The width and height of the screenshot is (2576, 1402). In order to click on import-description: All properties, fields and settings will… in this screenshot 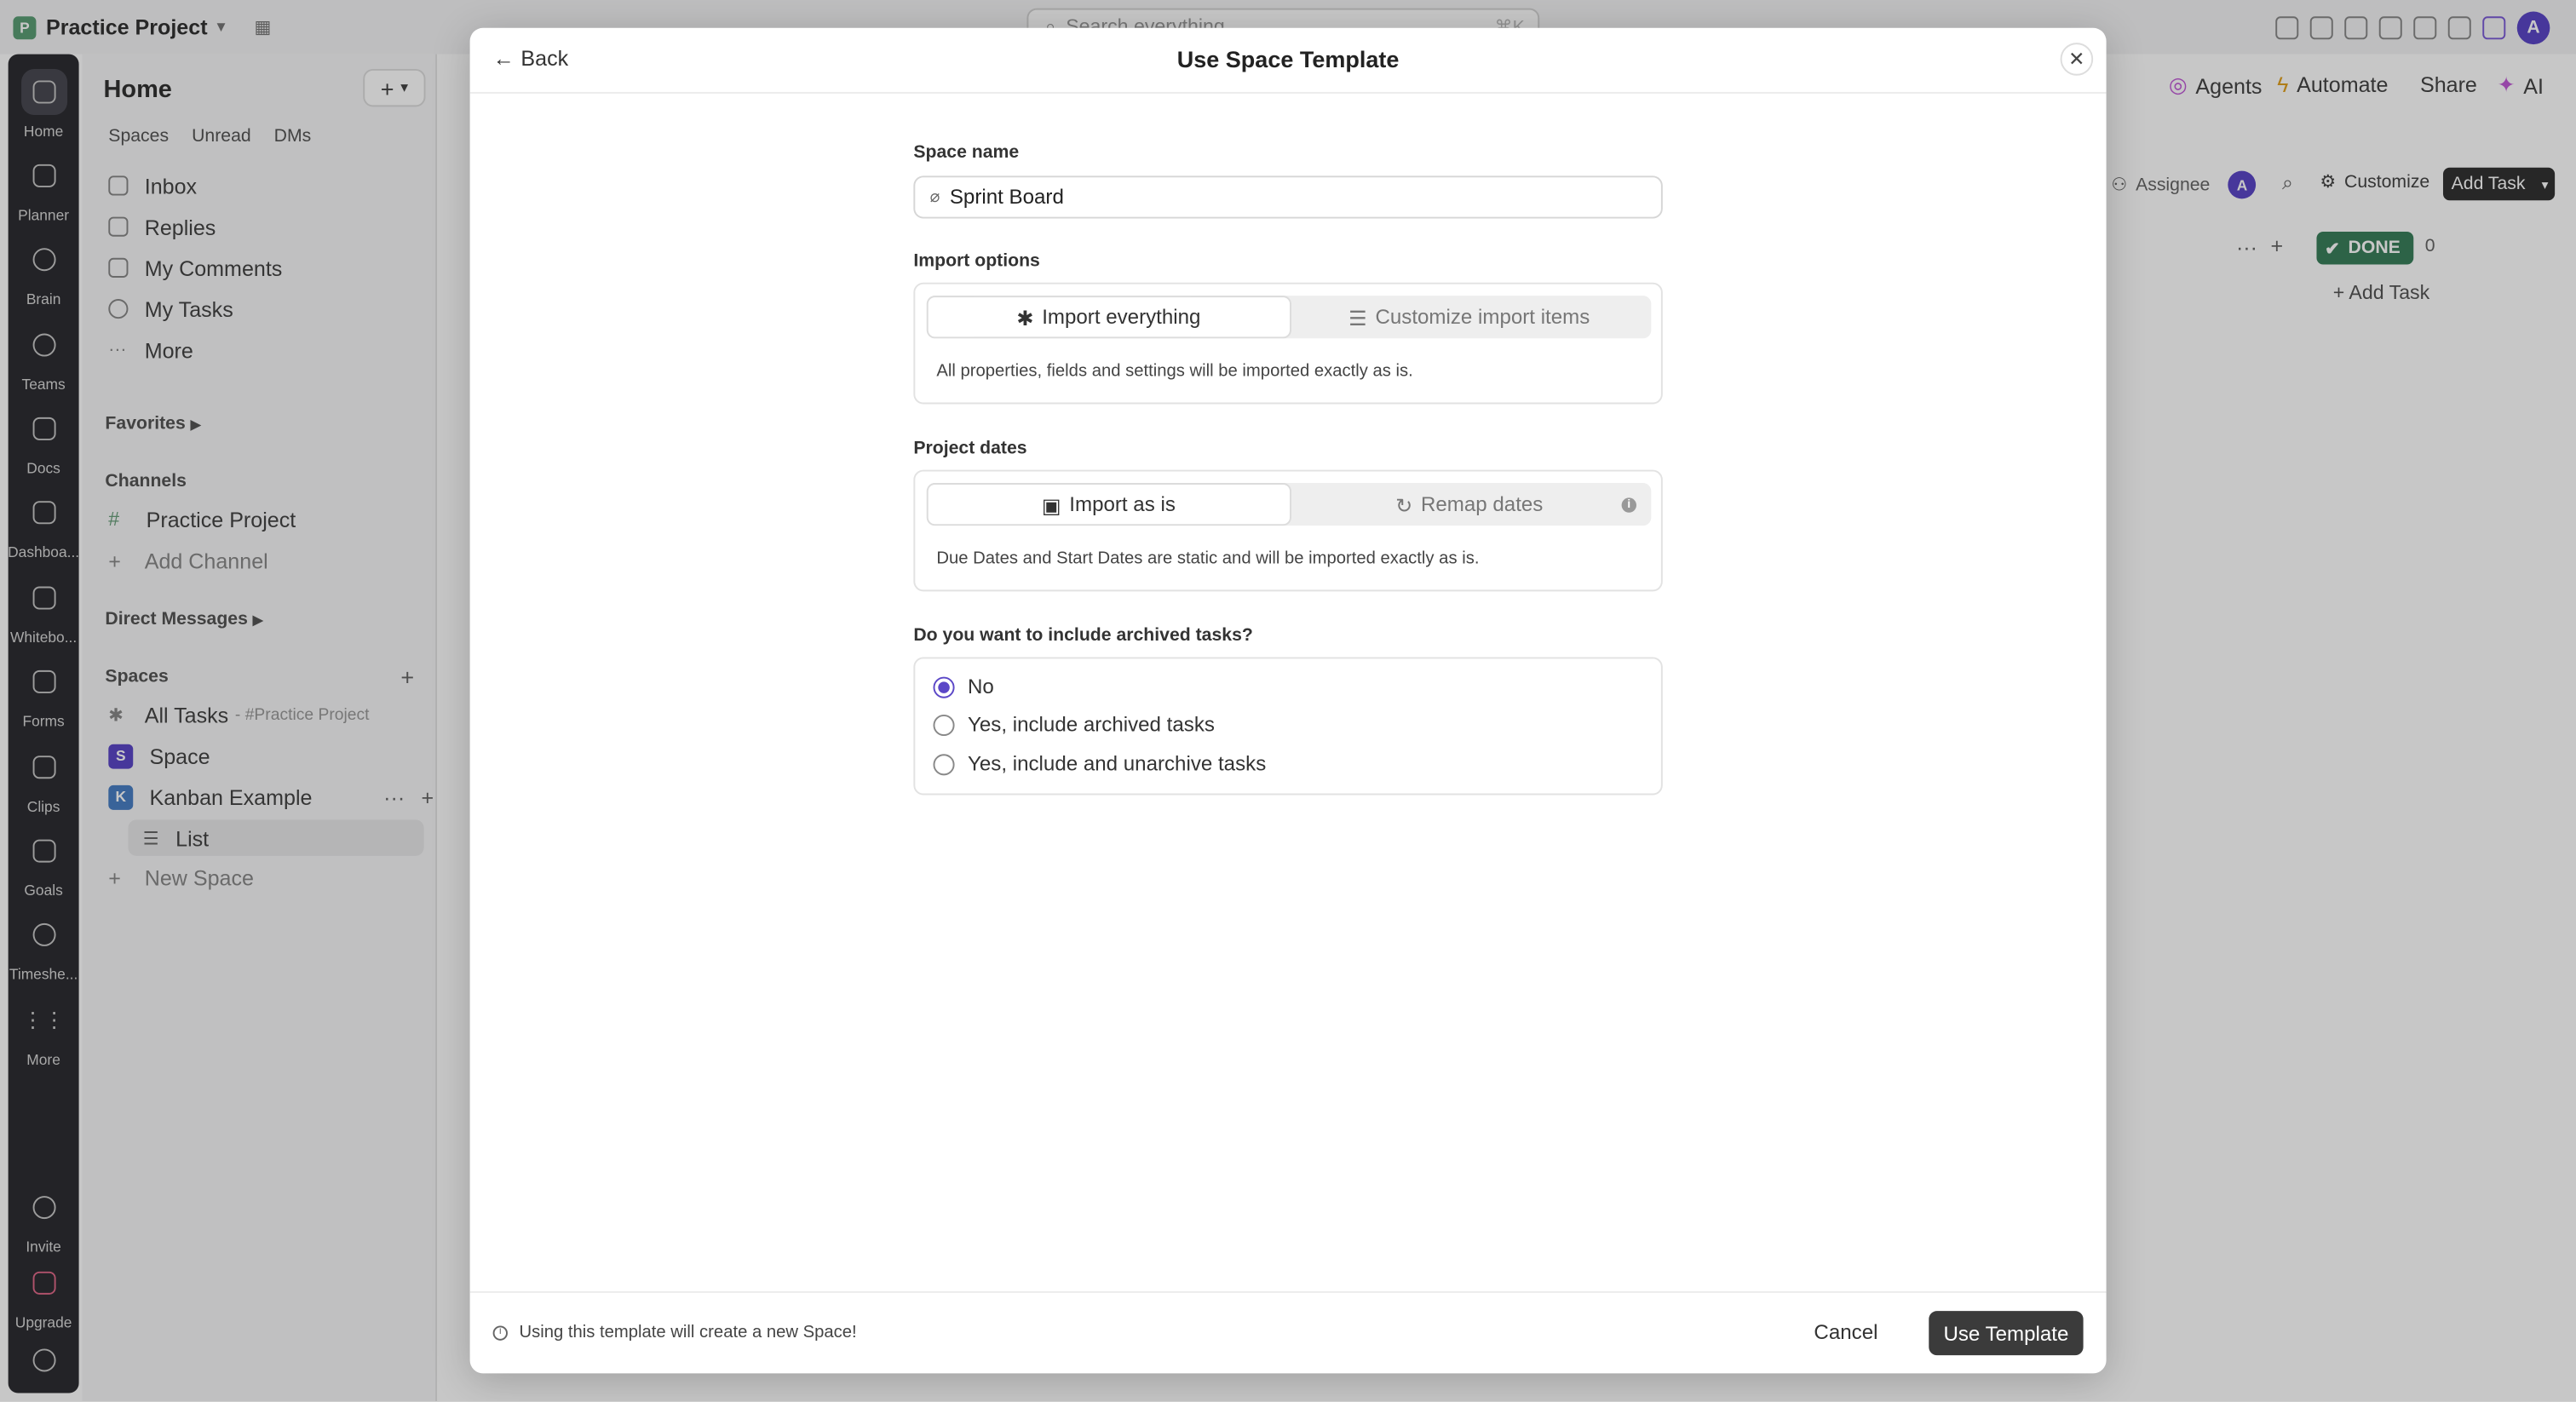, I will do `click(1174, 371)`.